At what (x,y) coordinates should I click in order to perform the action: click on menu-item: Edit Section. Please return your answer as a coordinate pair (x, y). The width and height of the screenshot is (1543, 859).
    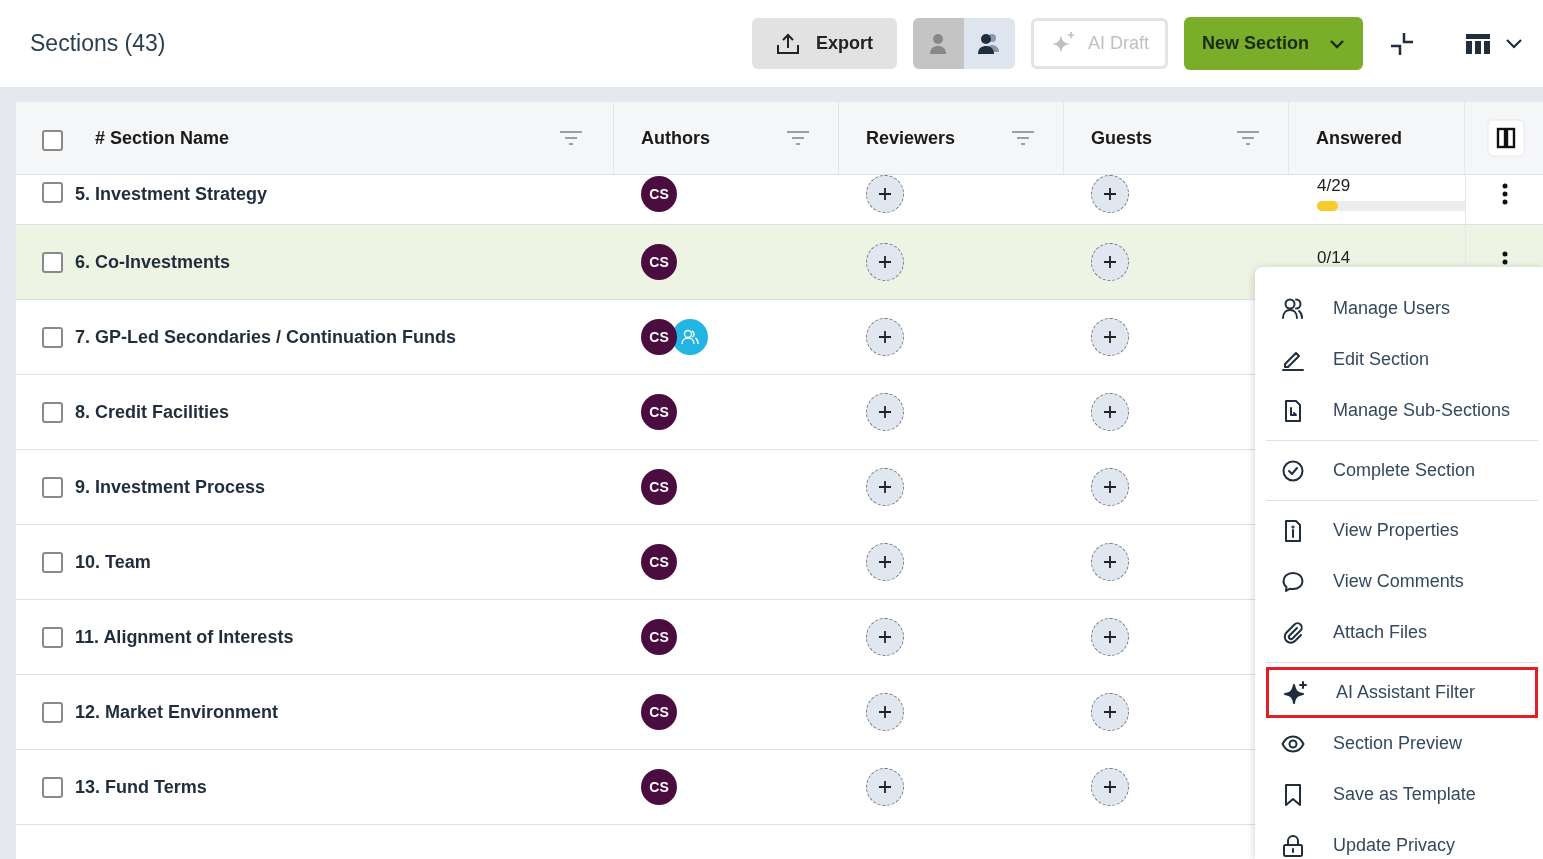
    Looking at the image, I should click on (1402, 359).